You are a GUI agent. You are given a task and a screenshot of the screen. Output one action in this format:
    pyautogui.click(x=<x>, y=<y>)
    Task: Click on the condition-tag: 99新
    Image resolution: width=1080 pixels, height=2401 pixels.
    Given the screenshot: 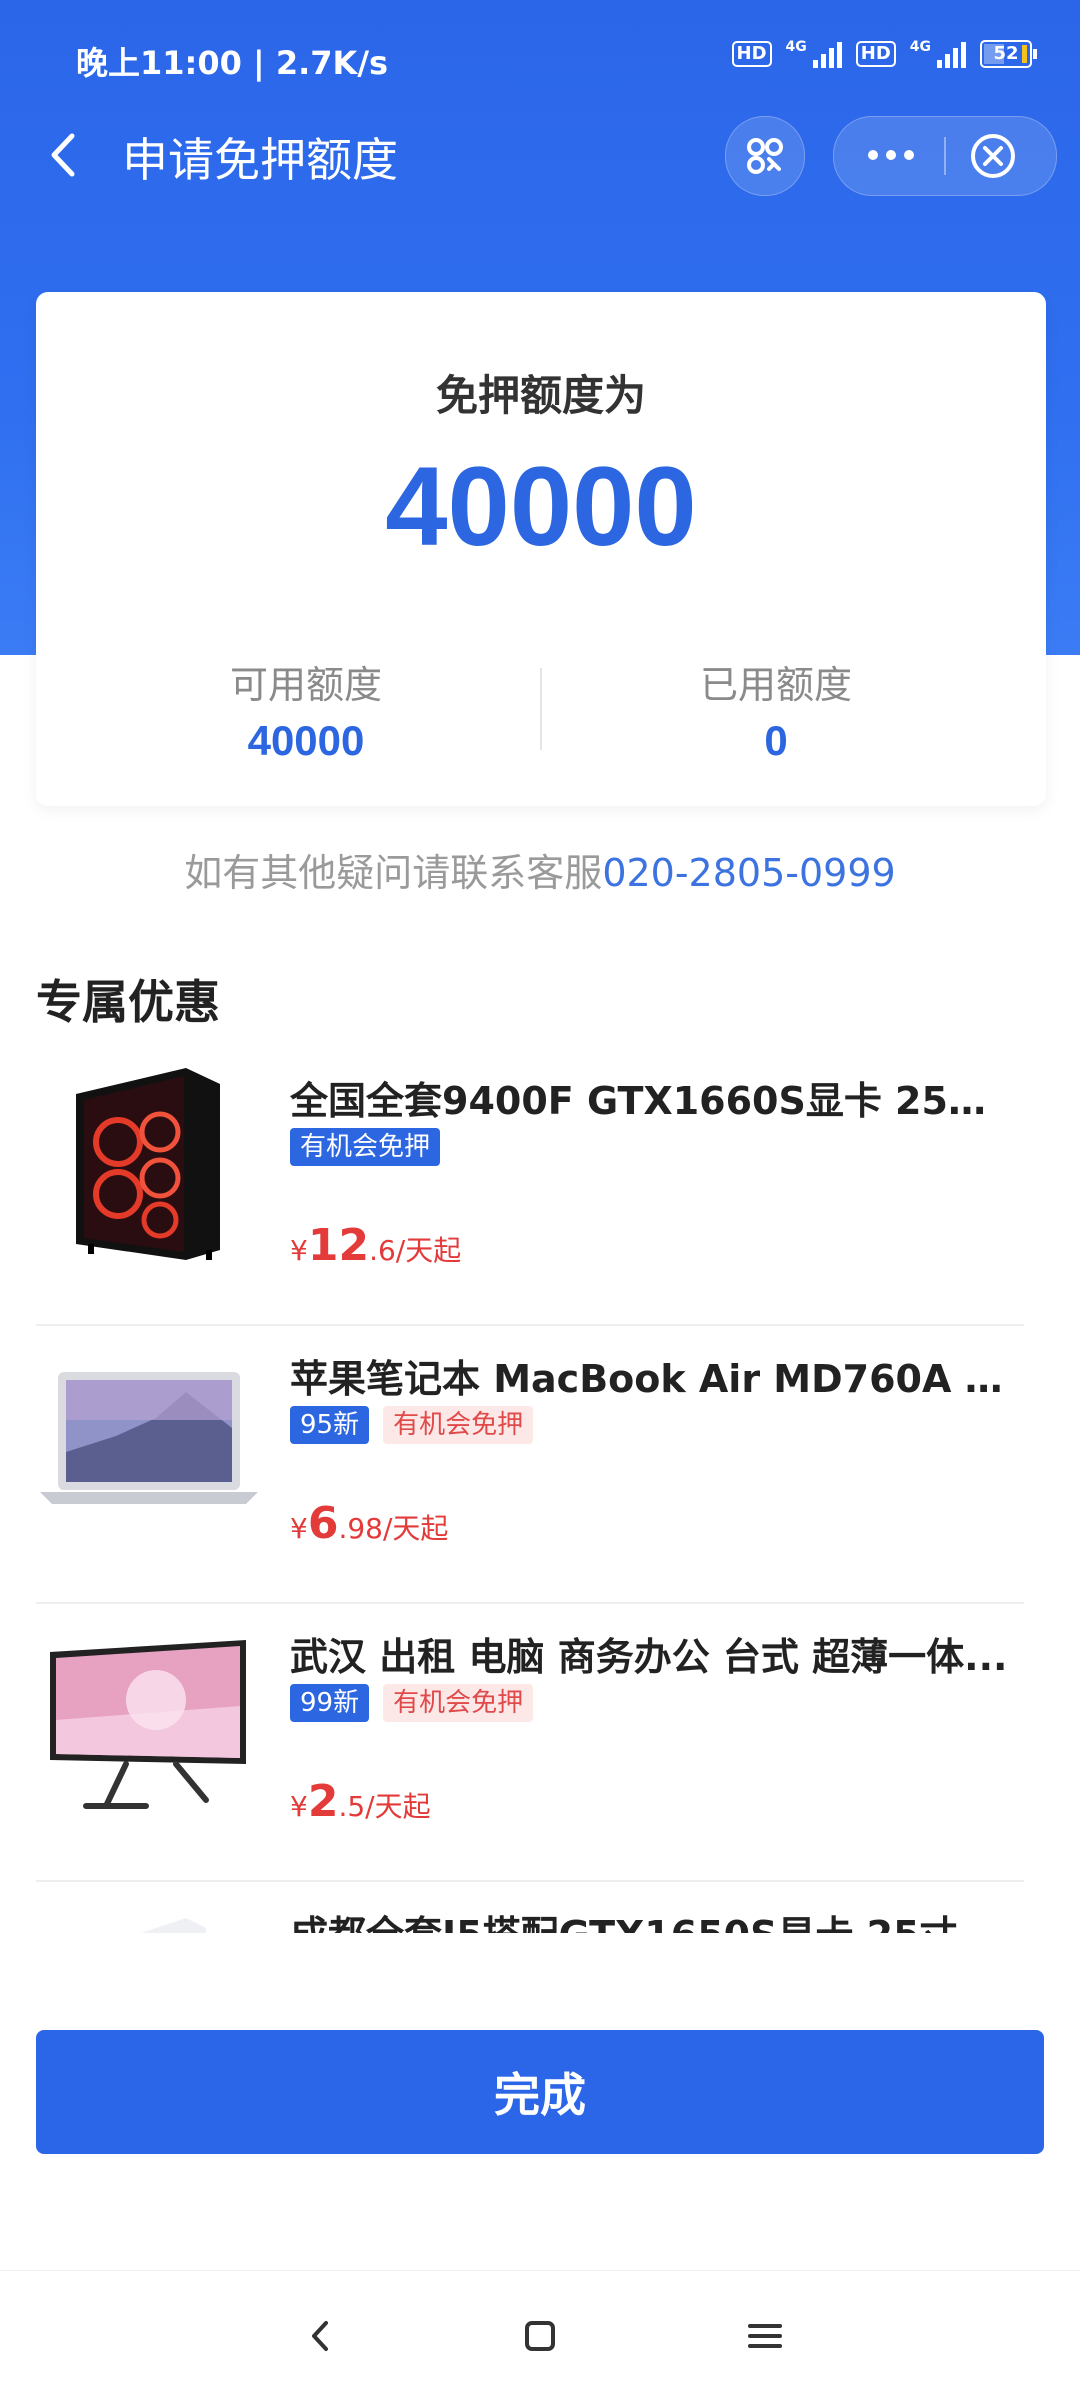 What is the action you would take?
    pyautogui.click(x=330, y=1703)
    